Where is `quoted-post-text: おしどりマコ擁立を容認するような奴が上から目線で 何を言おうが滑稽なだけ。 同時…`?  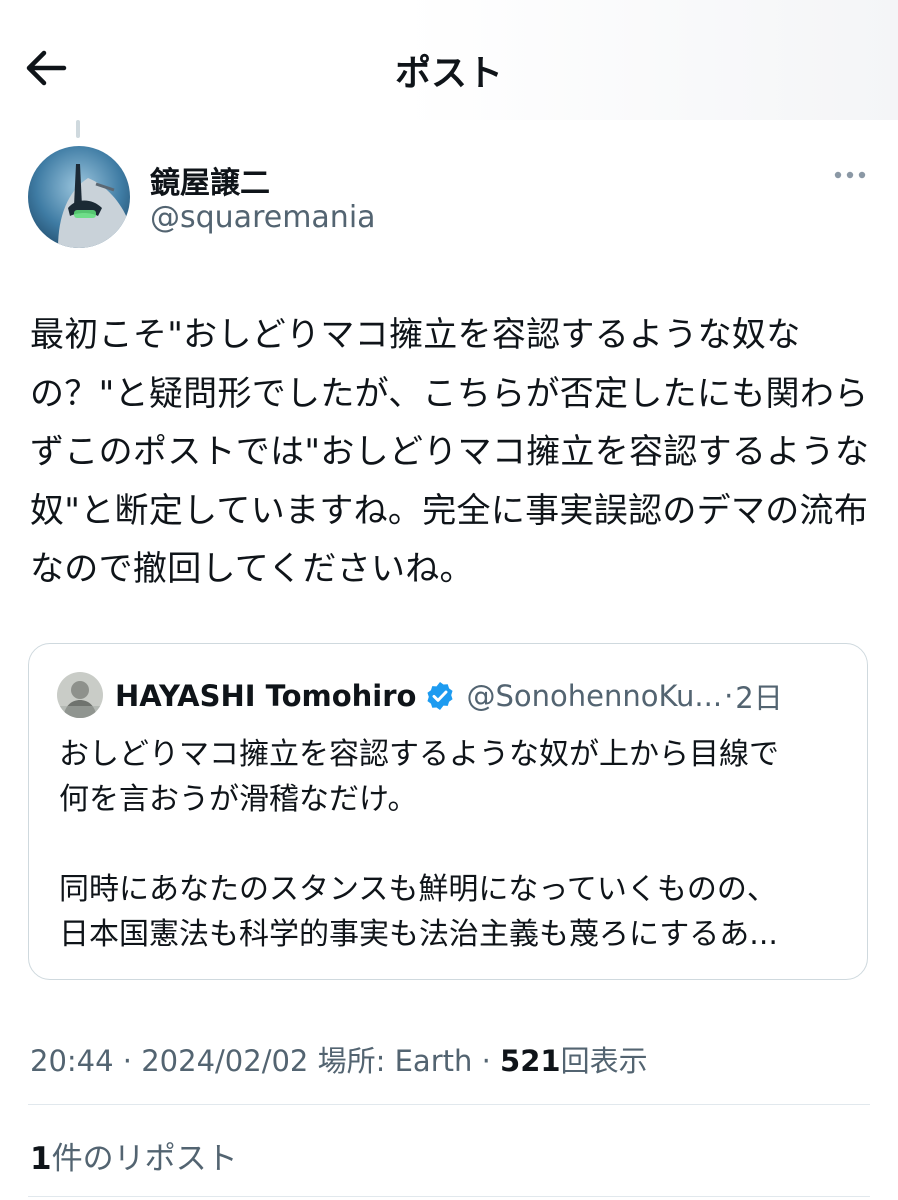 quoted-post-text: おしどりマコ擁立を容認するような奴が上から目線で 何を言おうが滑稽なだけ。 同時… is located at coordinates (419, 844).